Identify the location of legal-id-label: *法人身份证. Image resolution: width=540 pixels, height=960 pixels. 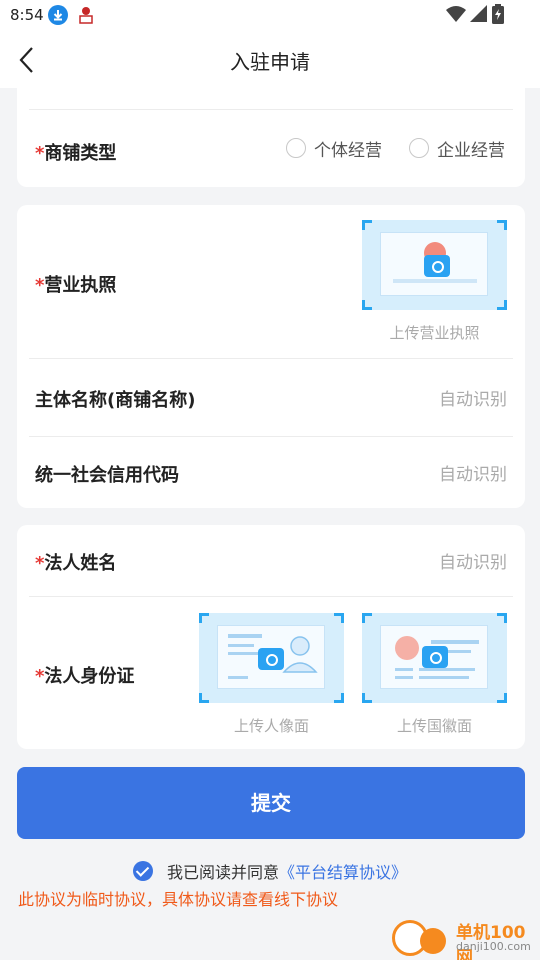
(85, 676).